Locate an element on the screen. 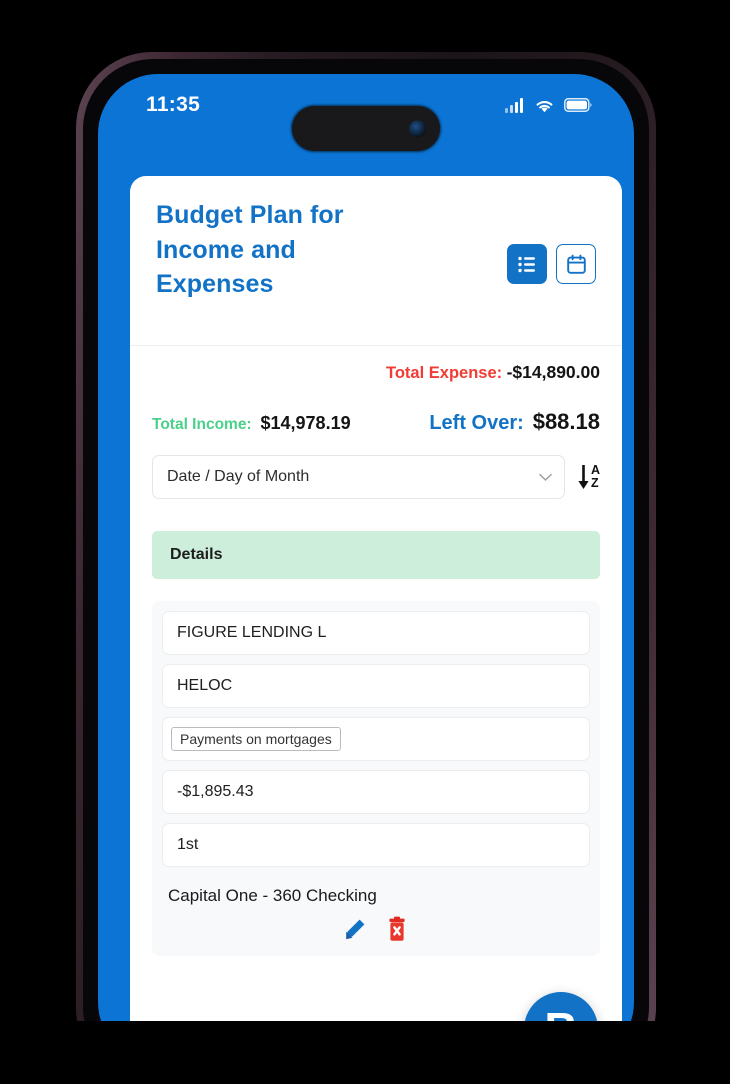 The width and height of the screenshot is (730, 1084). list-view-button is located at coordinates (527, 264).